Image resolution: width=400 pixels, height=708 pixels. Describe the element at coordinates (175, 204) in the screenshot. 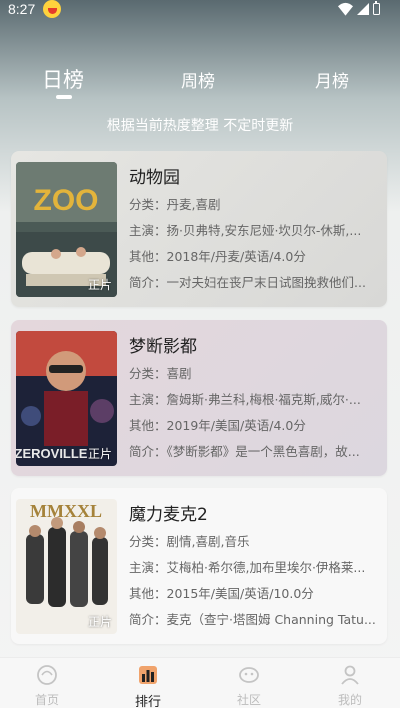

I see `movie-category: 分类：丹麦,喜剧` at that location.